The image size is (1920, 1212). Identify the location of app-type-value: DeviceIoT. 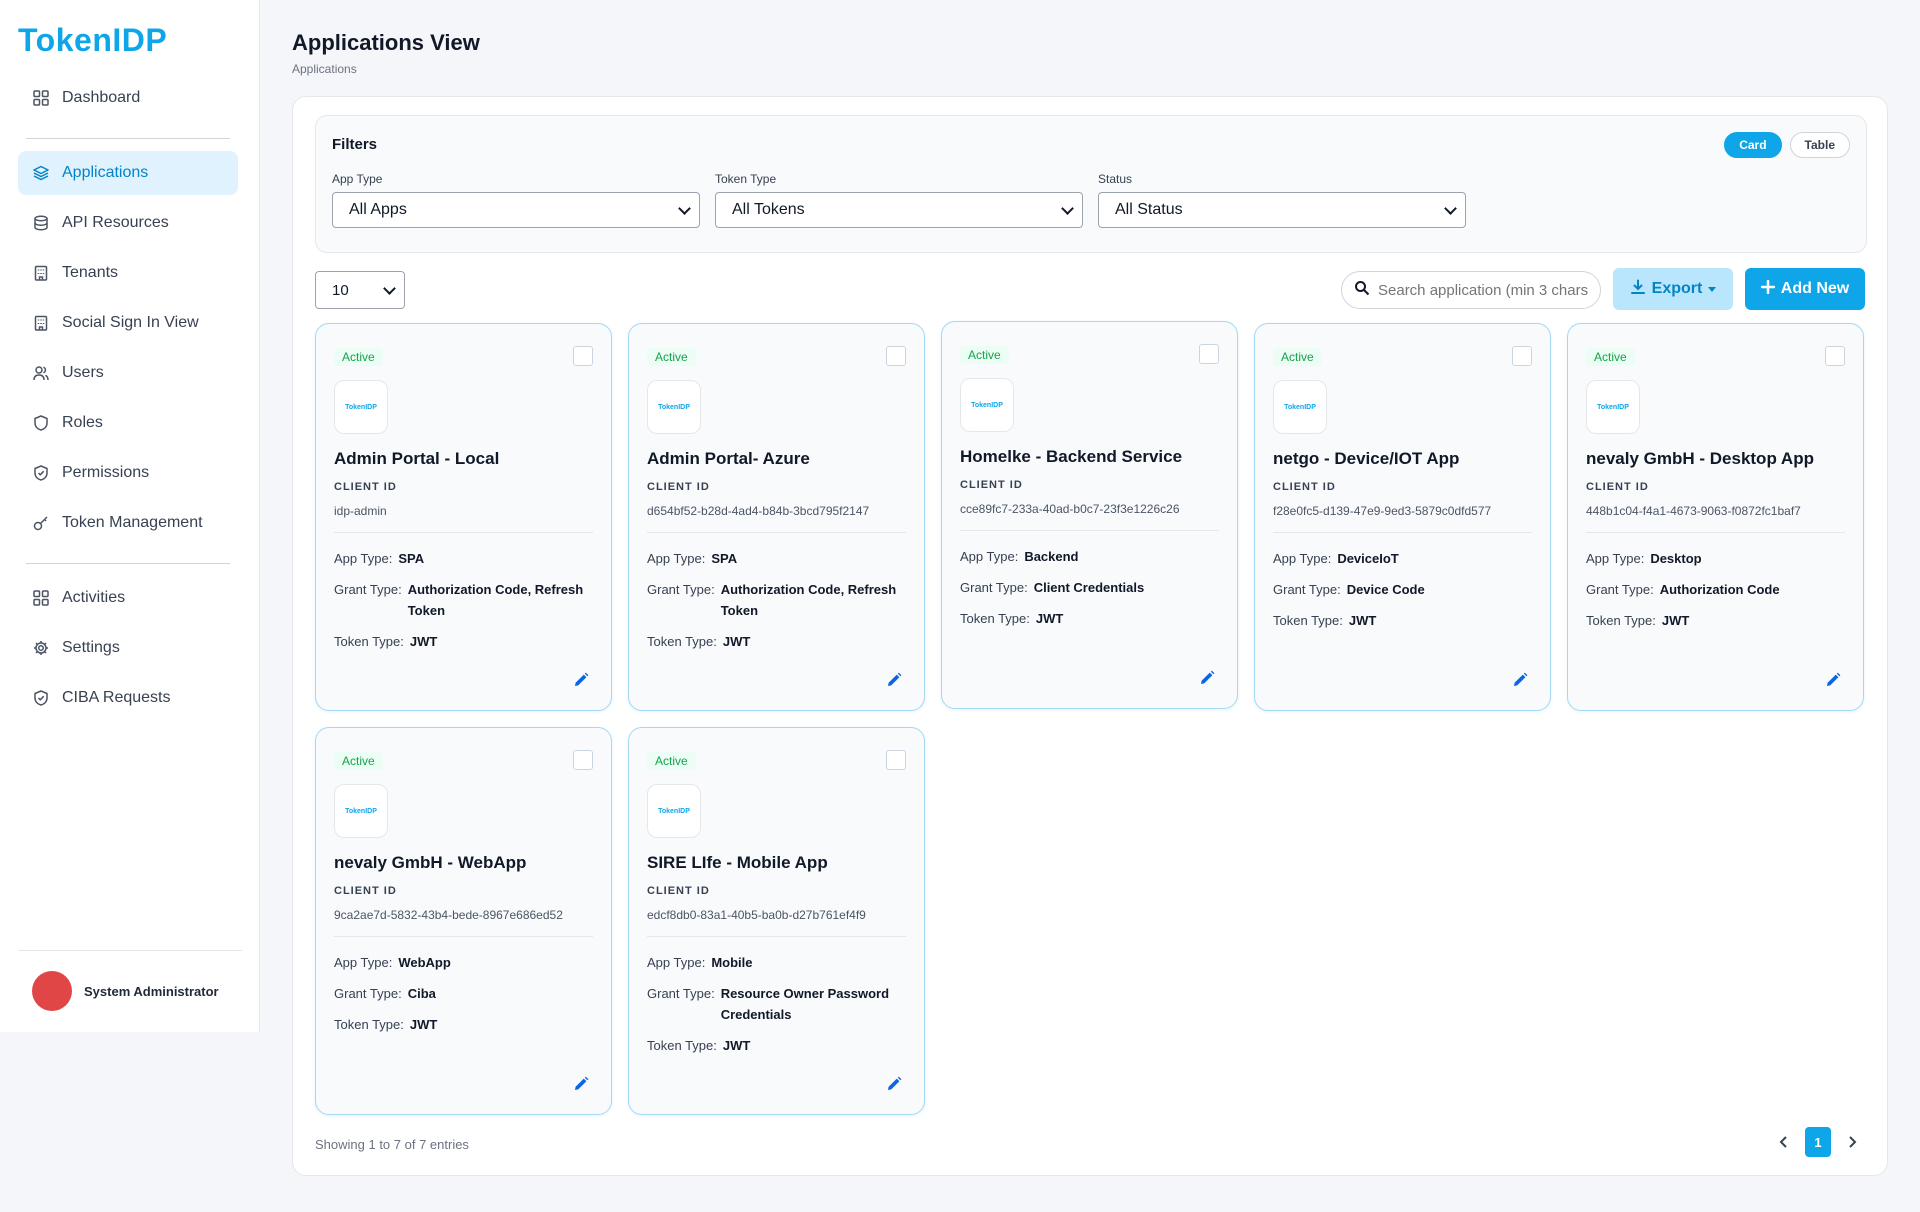
(1368, 558).